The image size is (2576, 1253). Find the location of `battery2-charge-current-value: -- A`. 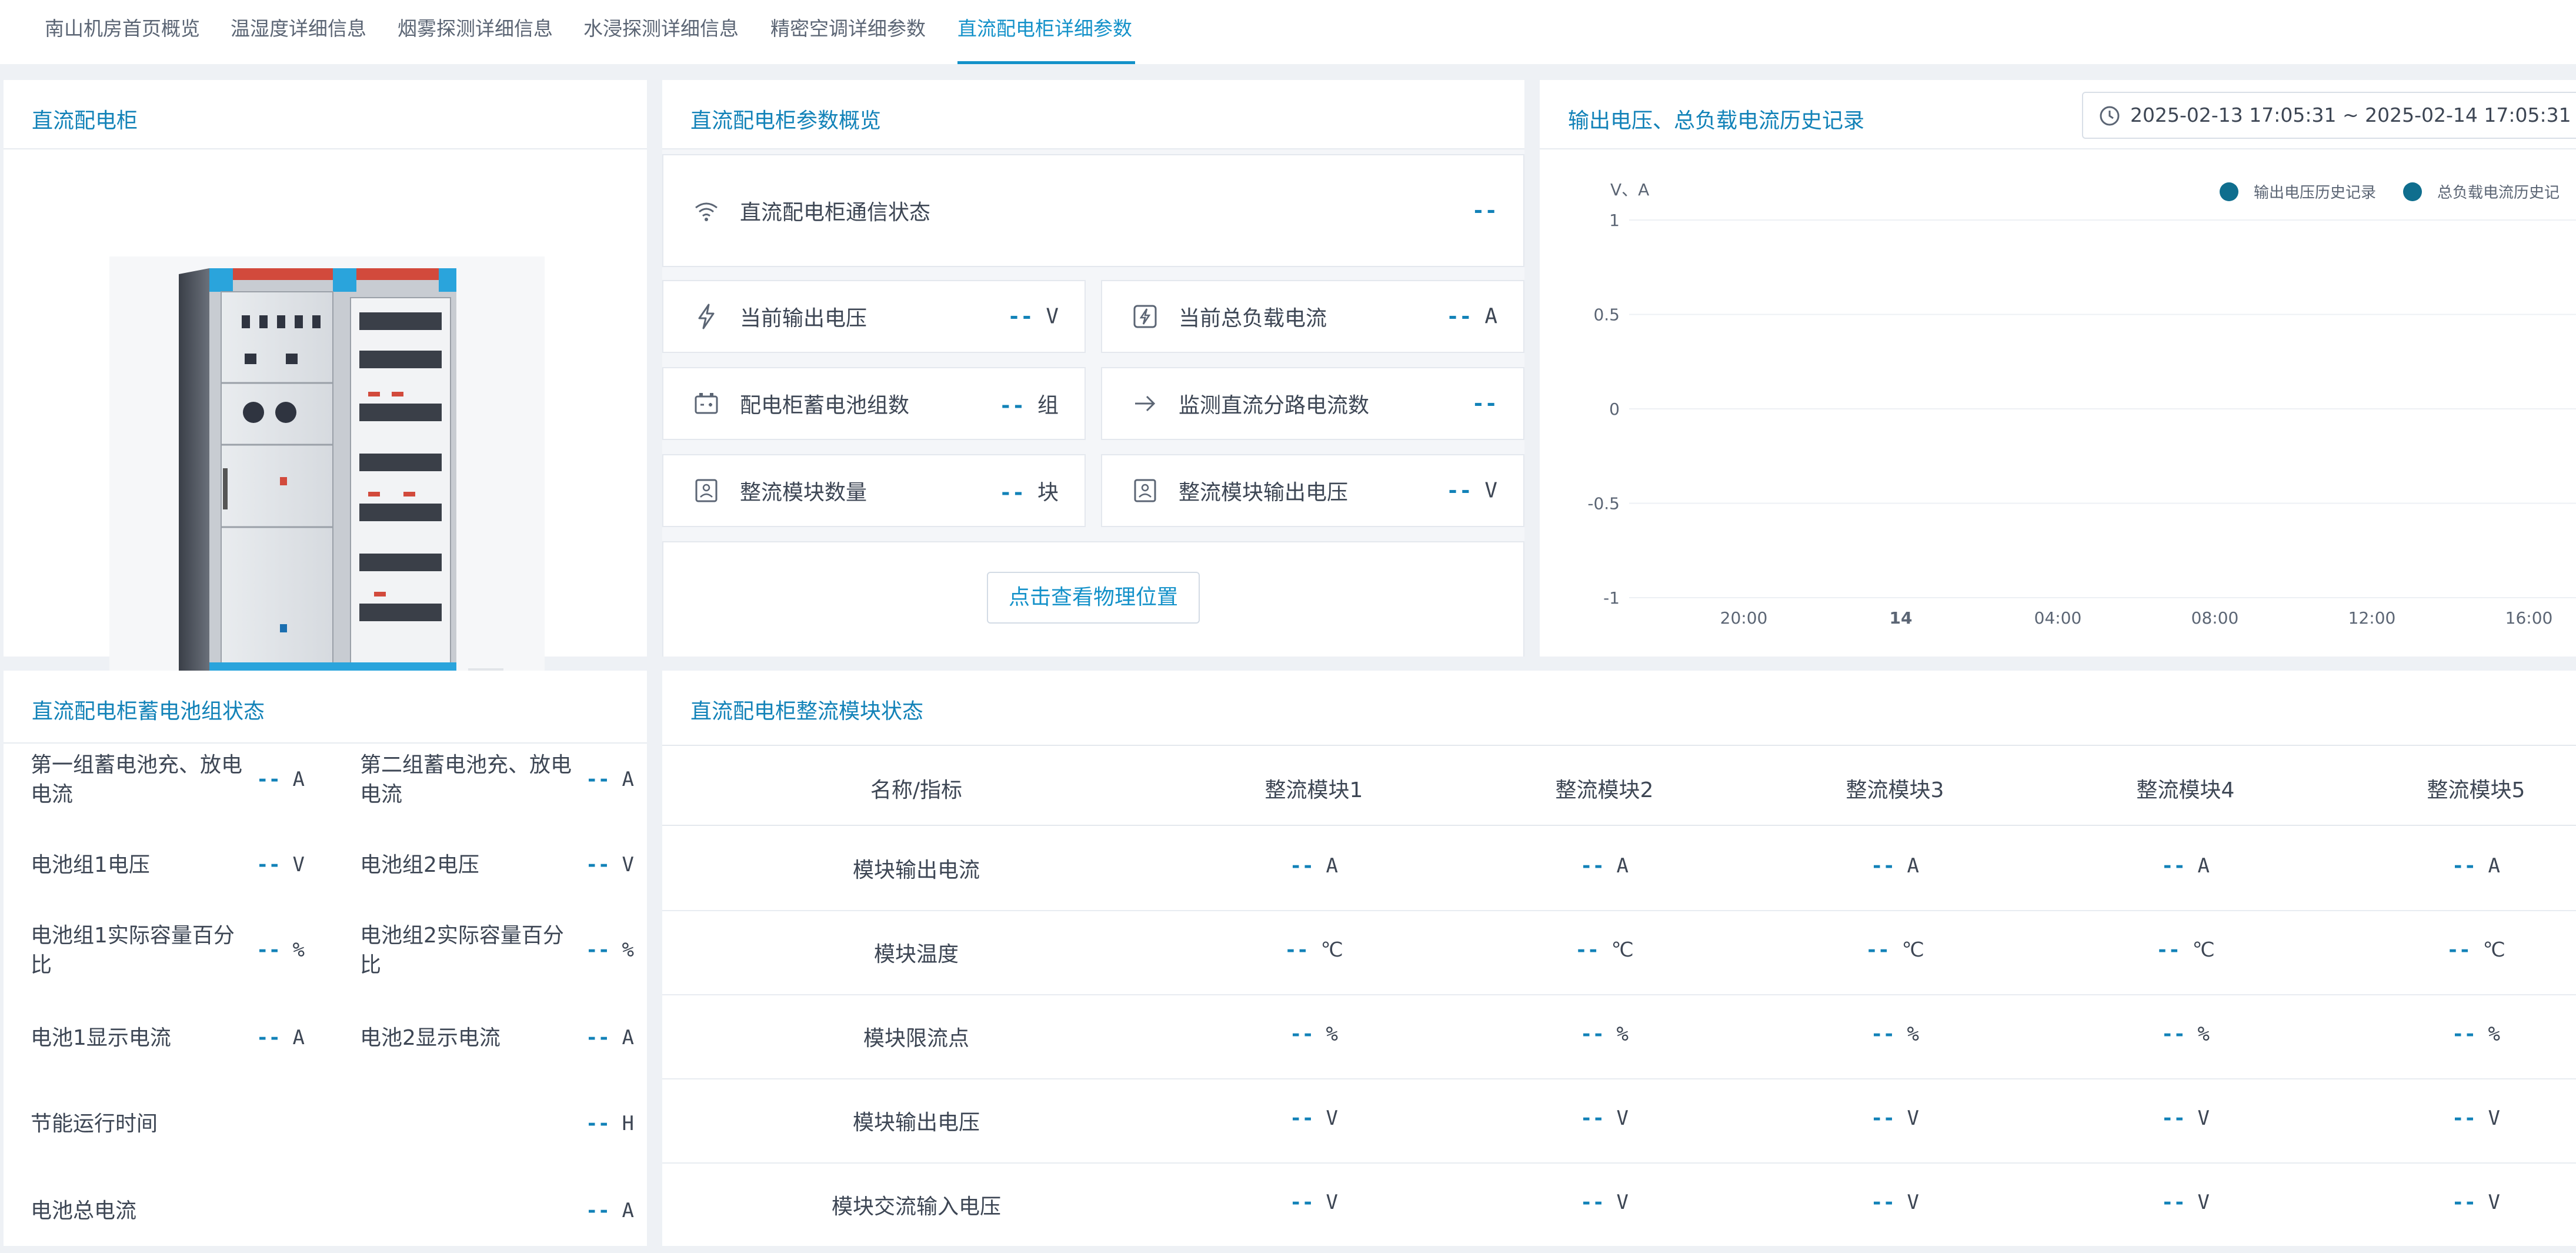

battery2-charge-current-value: -- A is located at coordinates (610, 779).